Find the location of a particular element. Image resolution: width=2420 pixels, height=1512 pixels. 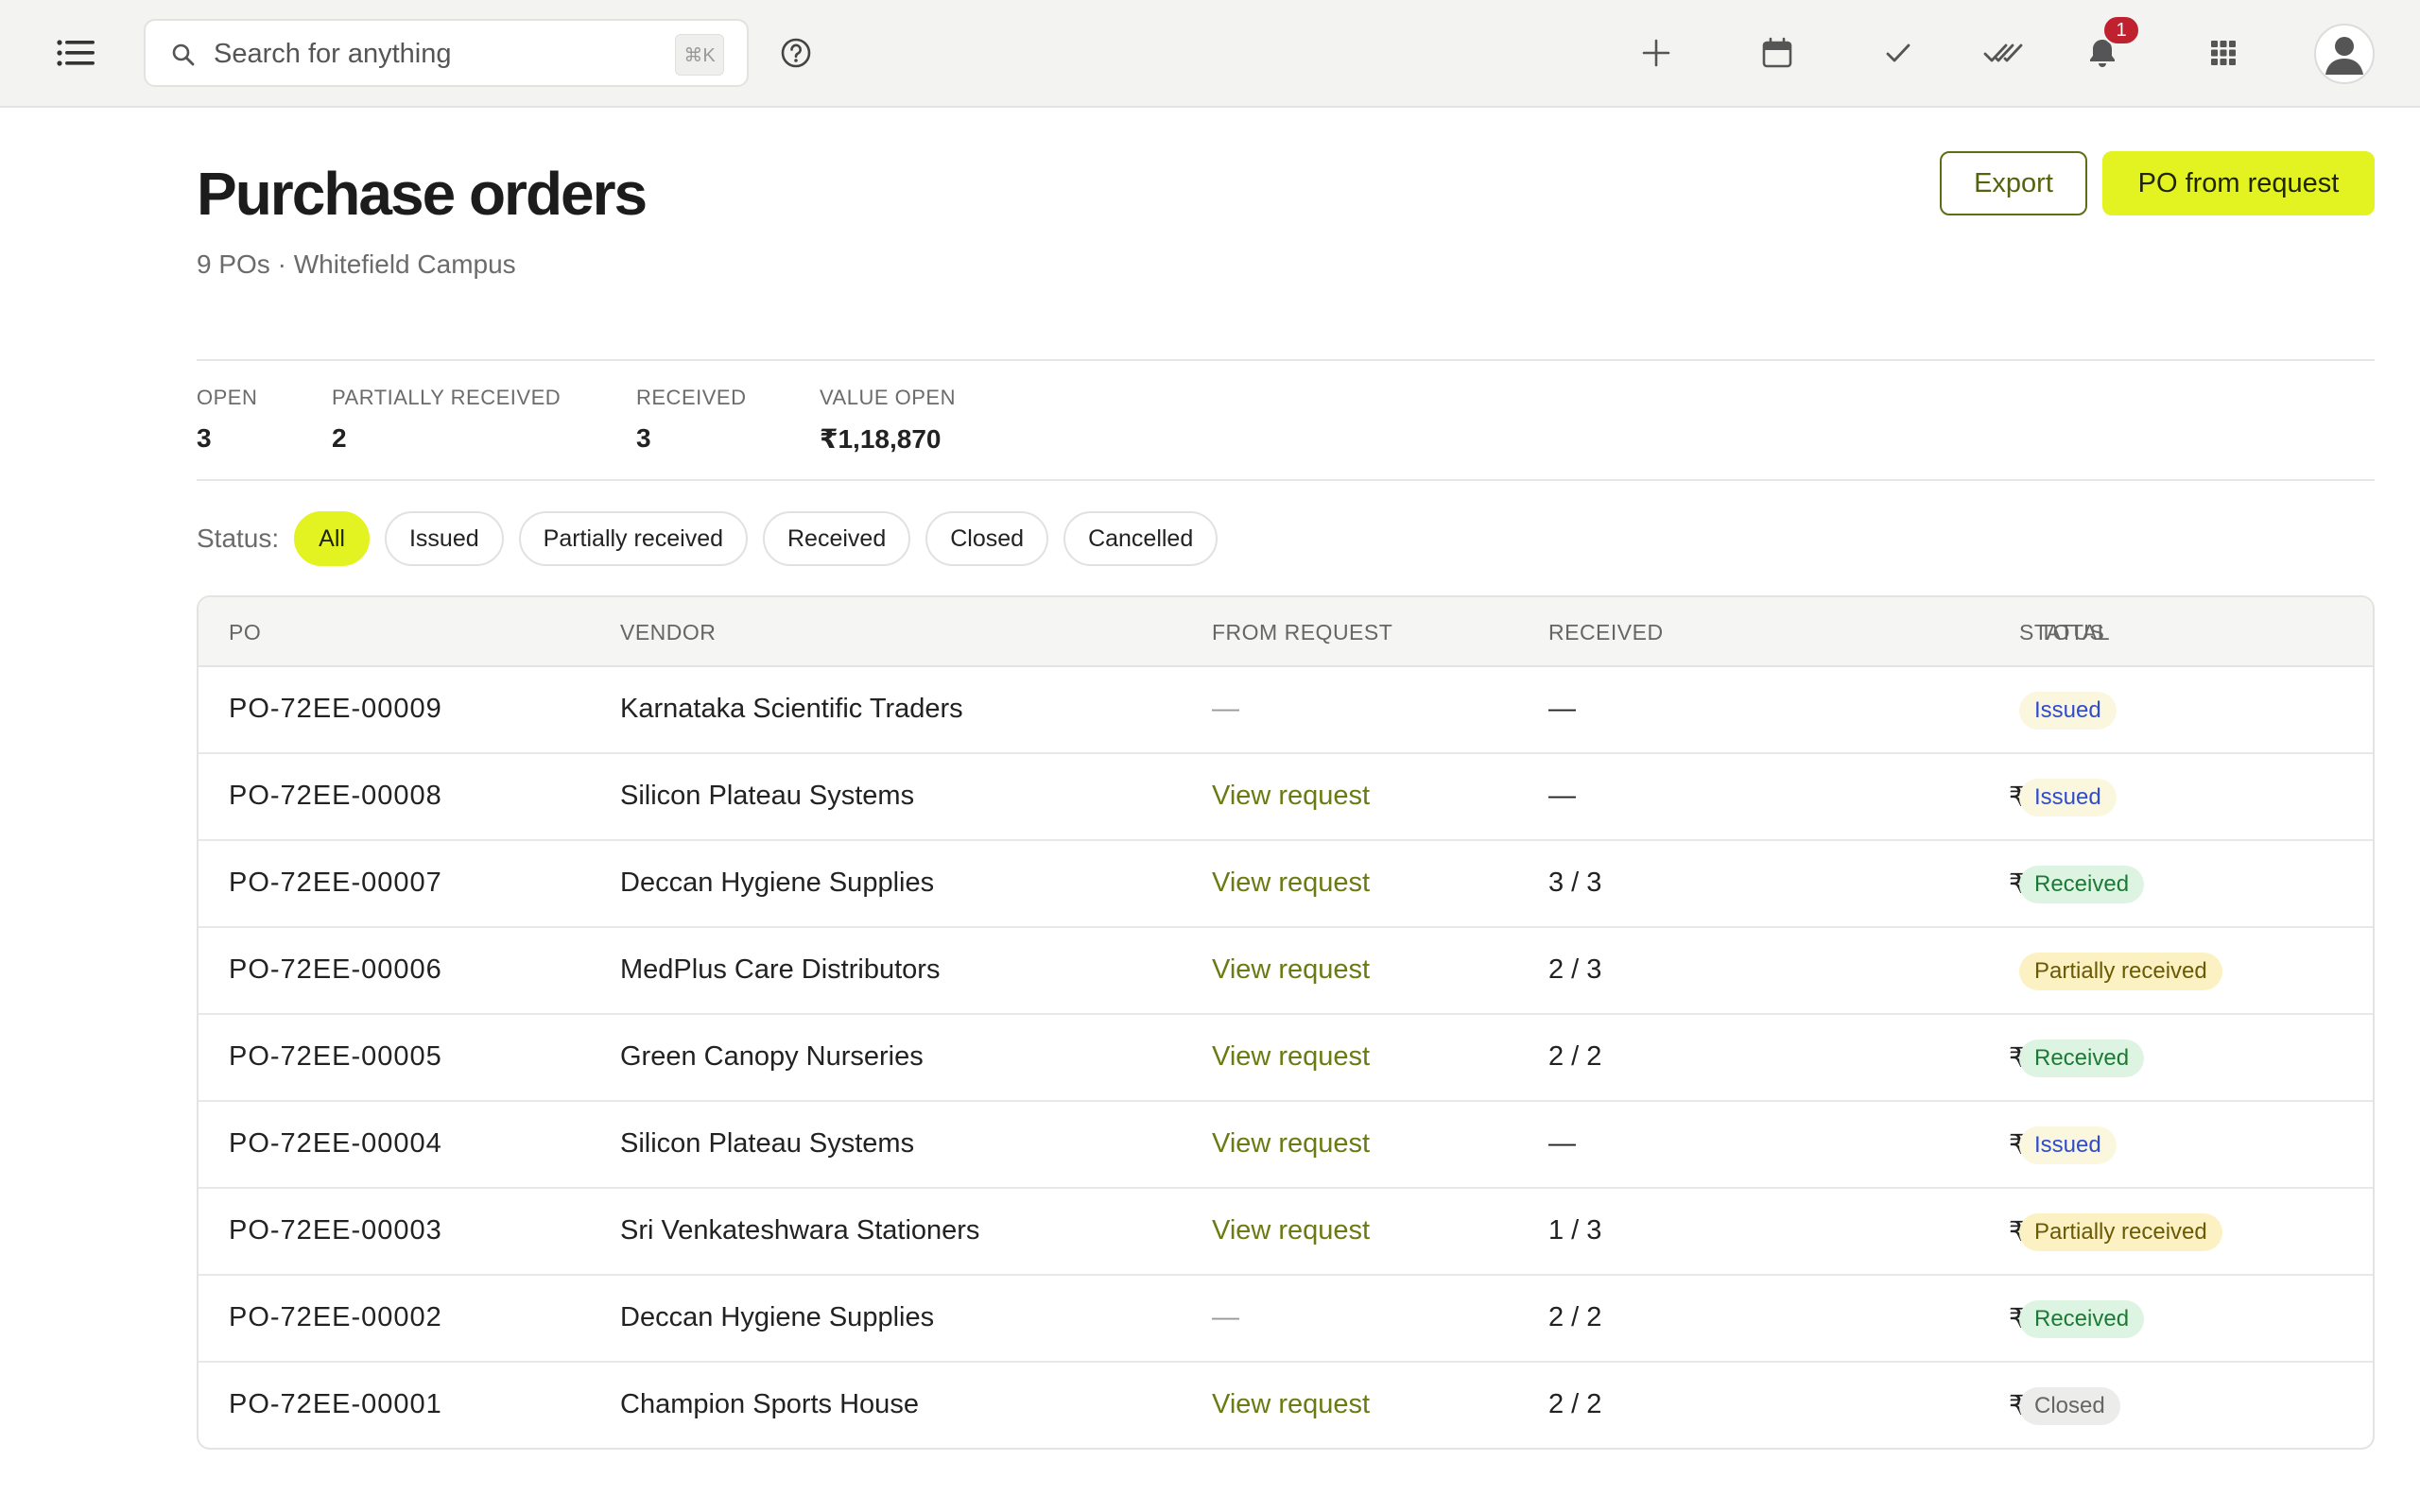

filter-chip-closed: Closed is located at coordinates (987, 538).